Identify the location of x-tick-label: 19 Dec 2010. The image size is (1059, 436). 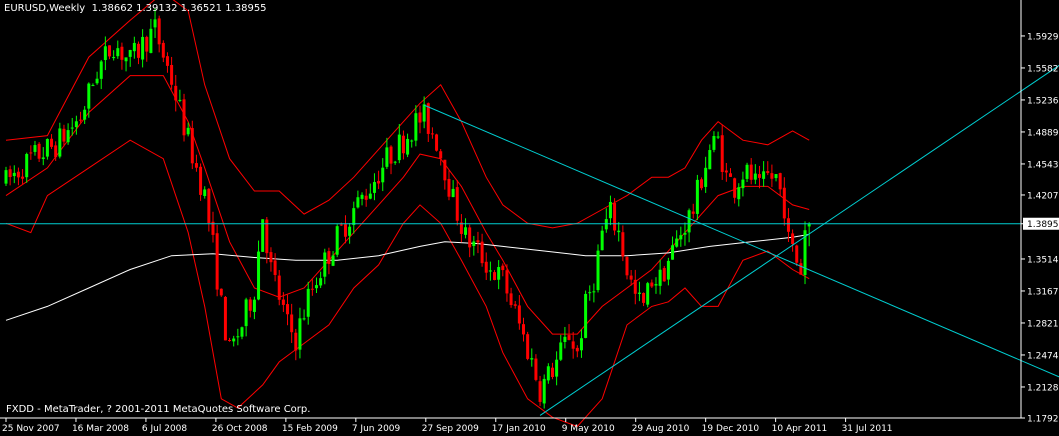
(731, 429).